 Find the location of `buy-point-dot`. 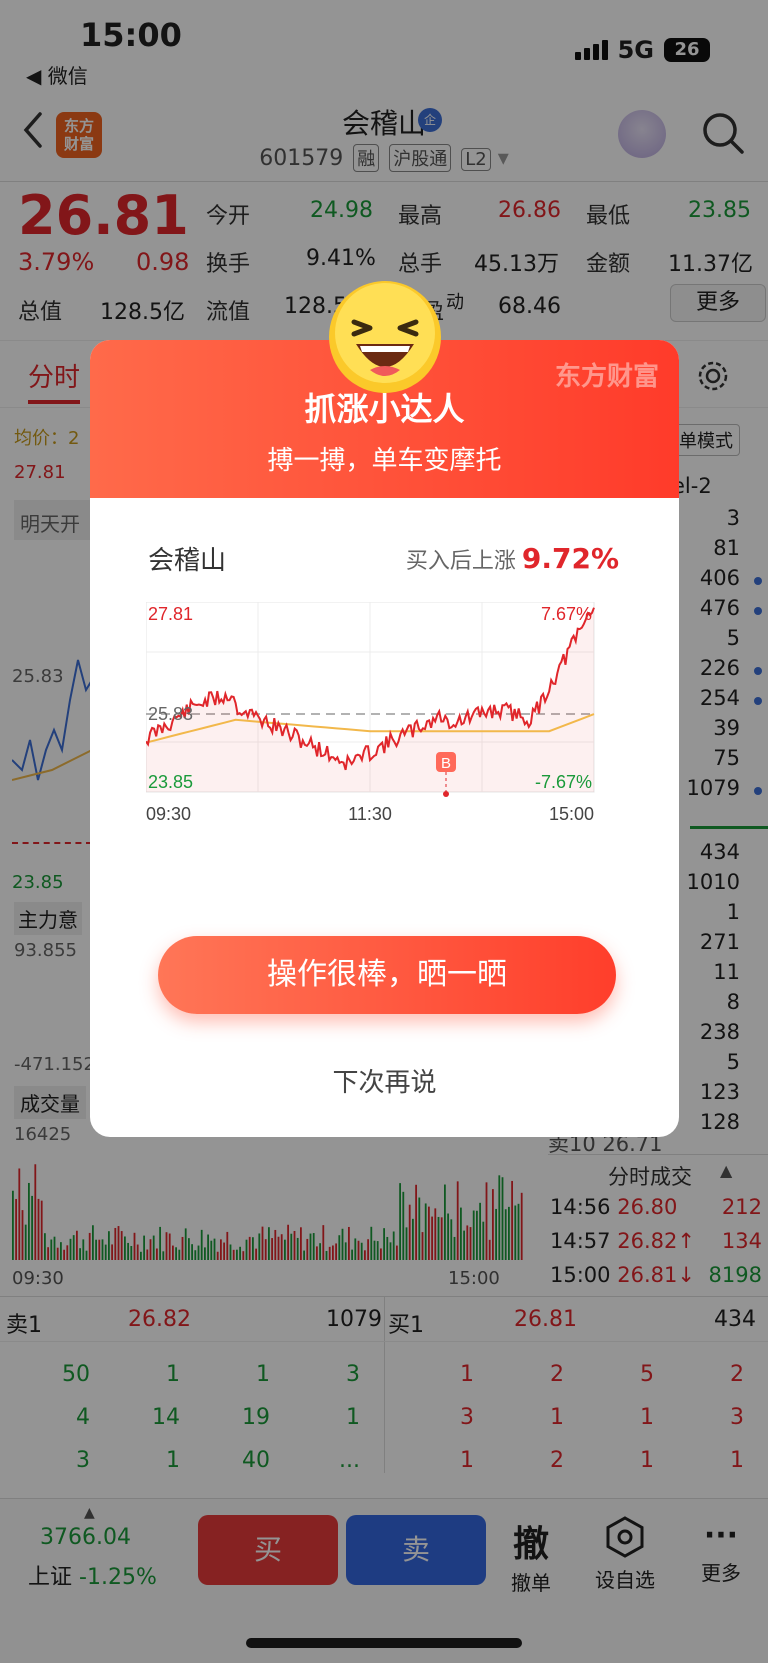

buy-point-dot is located at coordinates (446, 794).